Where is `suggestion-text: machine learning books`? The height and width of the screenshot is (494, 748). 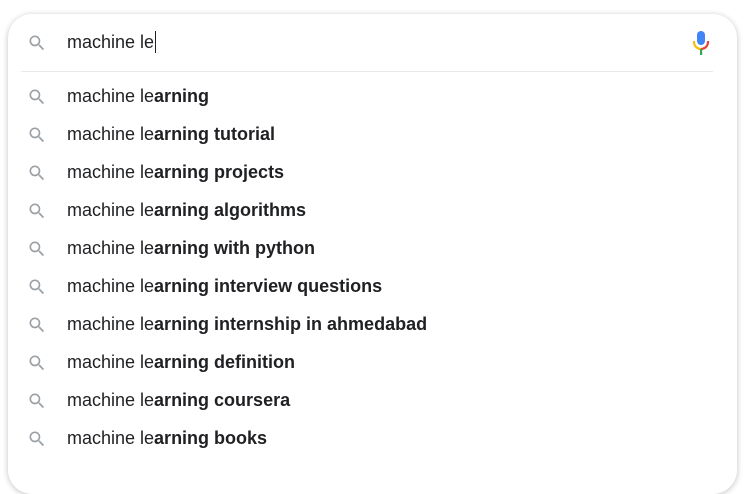
suggestion-text: machine learning books is located at coordinates (167, 438).